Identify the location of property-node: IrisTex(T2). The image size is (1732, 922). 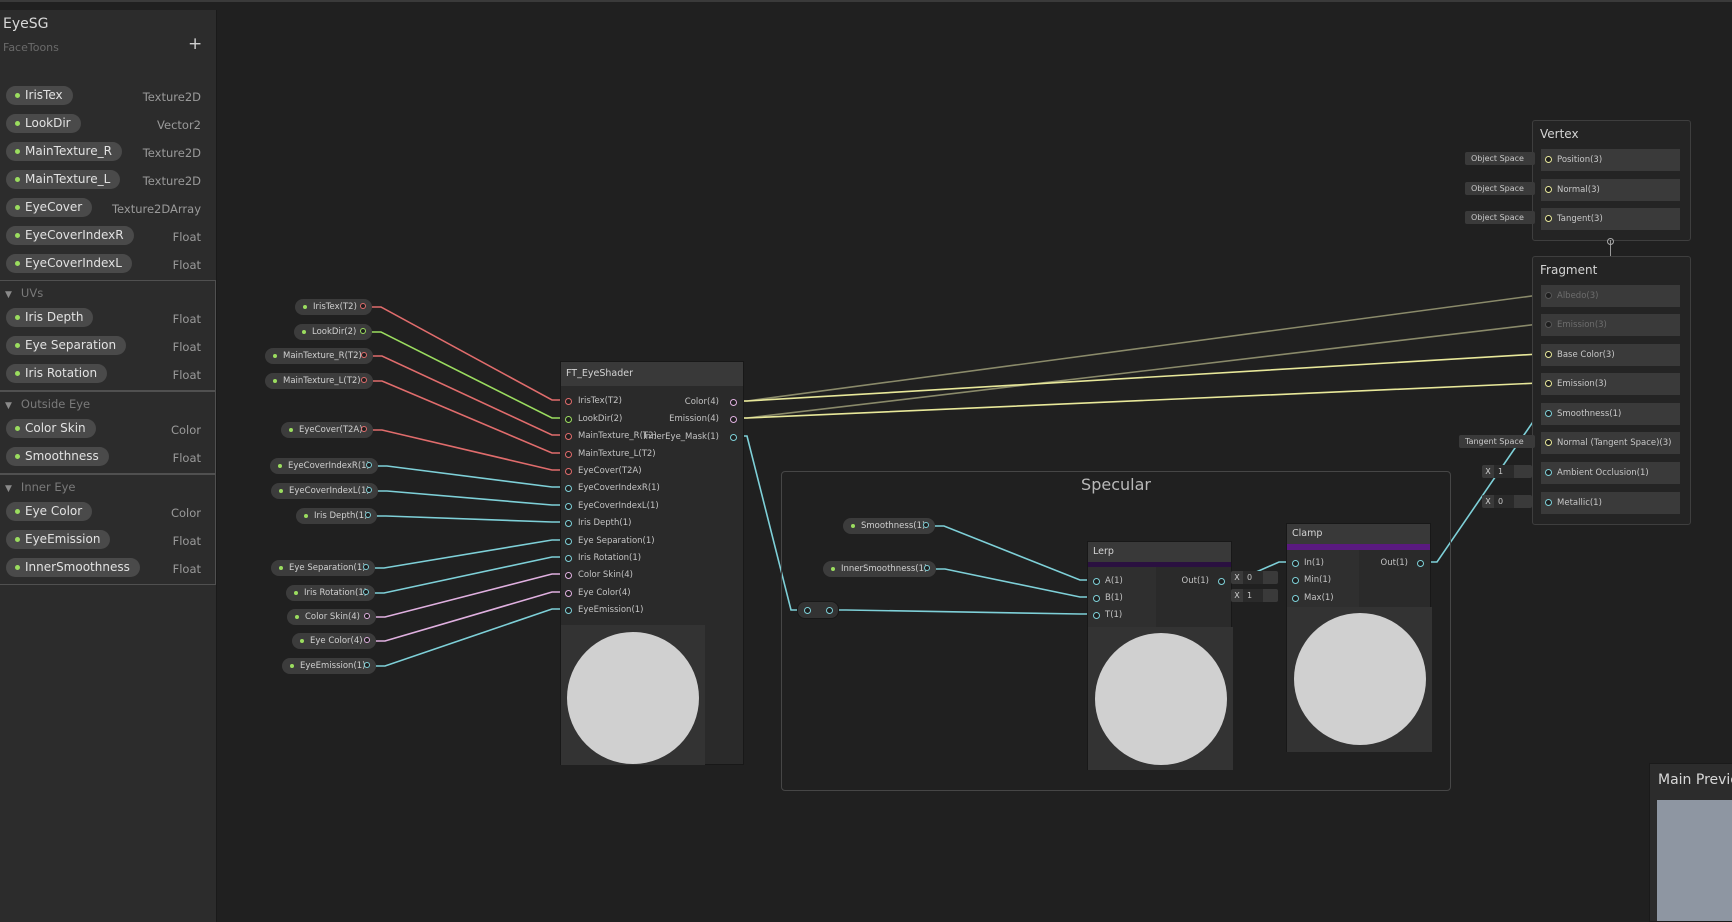
(333, 307).